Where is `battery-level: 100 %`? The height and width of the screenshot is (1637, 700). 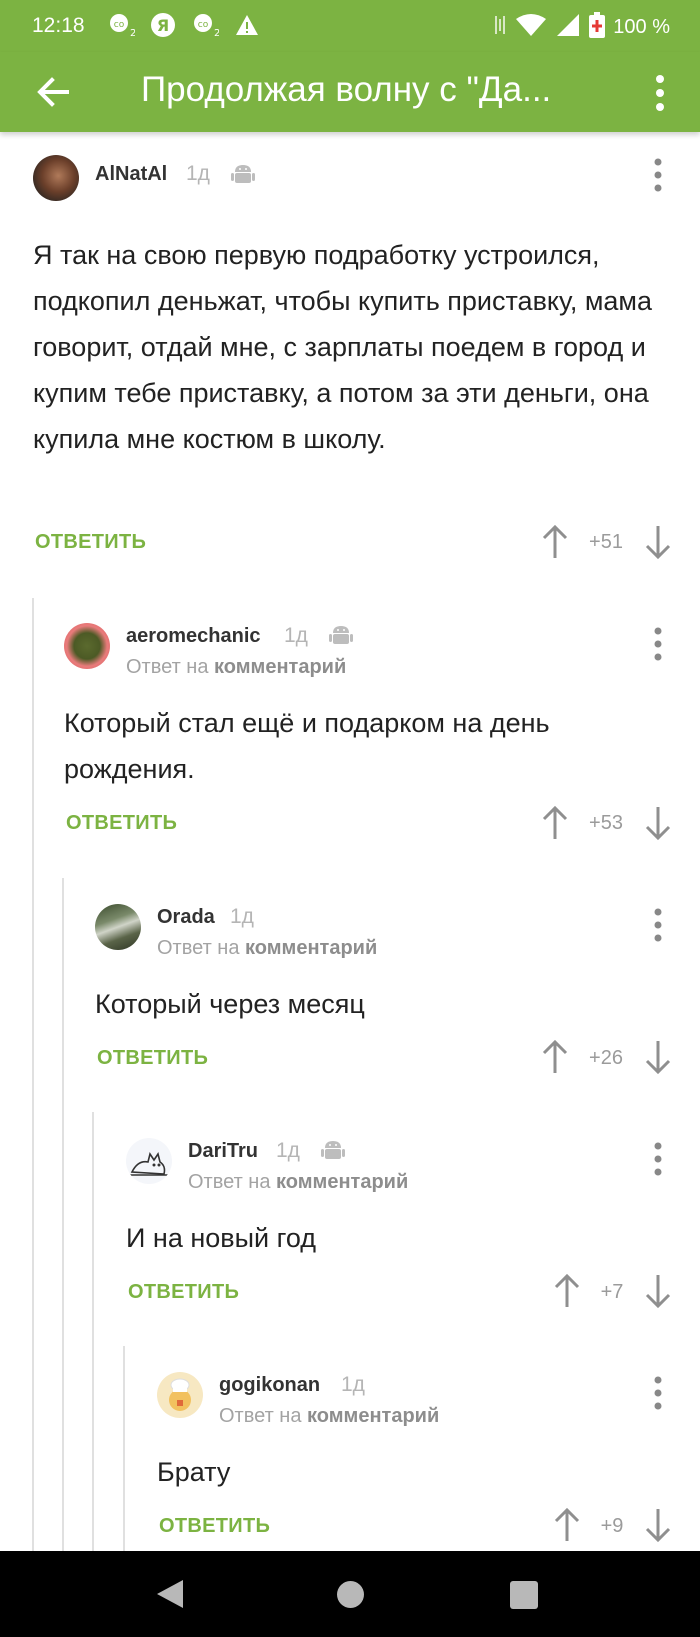 battery-level: 100 % is located at coordinates (641, 27).